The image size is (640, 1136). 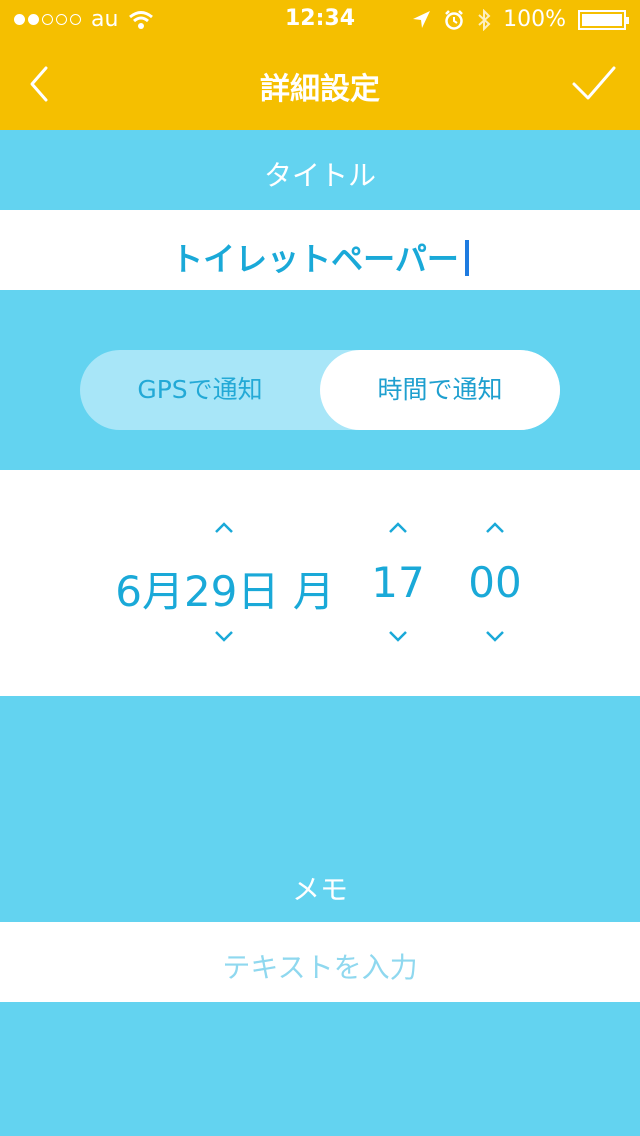 What do you see at coordinates (495, 582) in the screenshot?
I see `minute-value: 00` at bounding box center [495, 582].